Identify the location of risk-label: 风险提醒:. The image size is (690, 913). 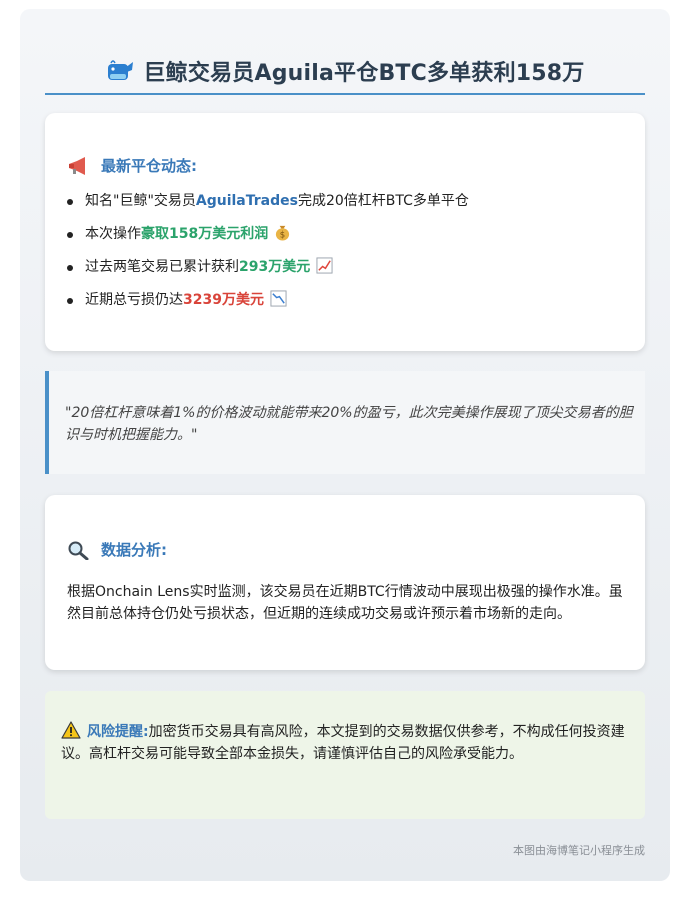
(118, 732).